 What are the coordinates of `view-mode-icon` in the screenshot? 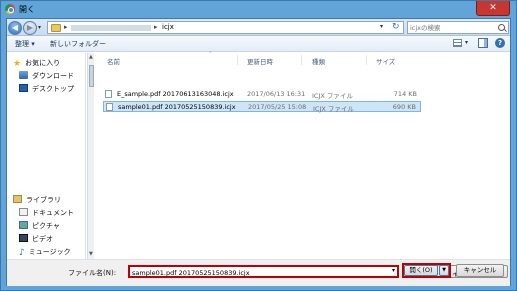 It's located at (457, 43).